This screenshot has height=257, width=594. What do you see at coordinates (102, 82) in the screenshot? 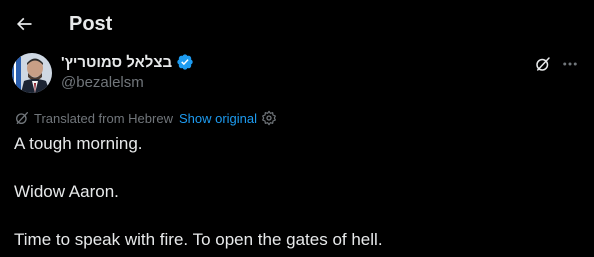
I see `author-handle: @bezalelsm` at bounding box center [102, 82].